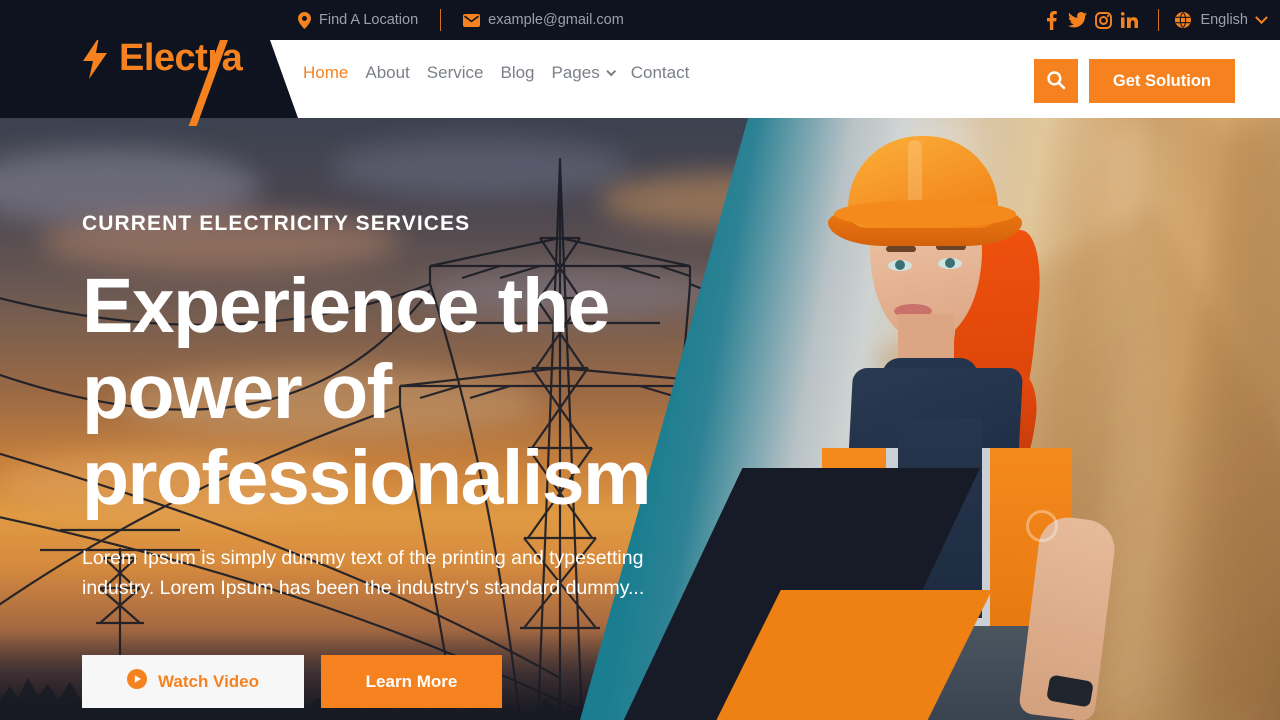 Image resolution: width=1280 pixels, height=720 pixels. What do you see at coordinates (136, 681) in the screenshot?
I see `play-circle-icon` at bounding box center [136, 681].